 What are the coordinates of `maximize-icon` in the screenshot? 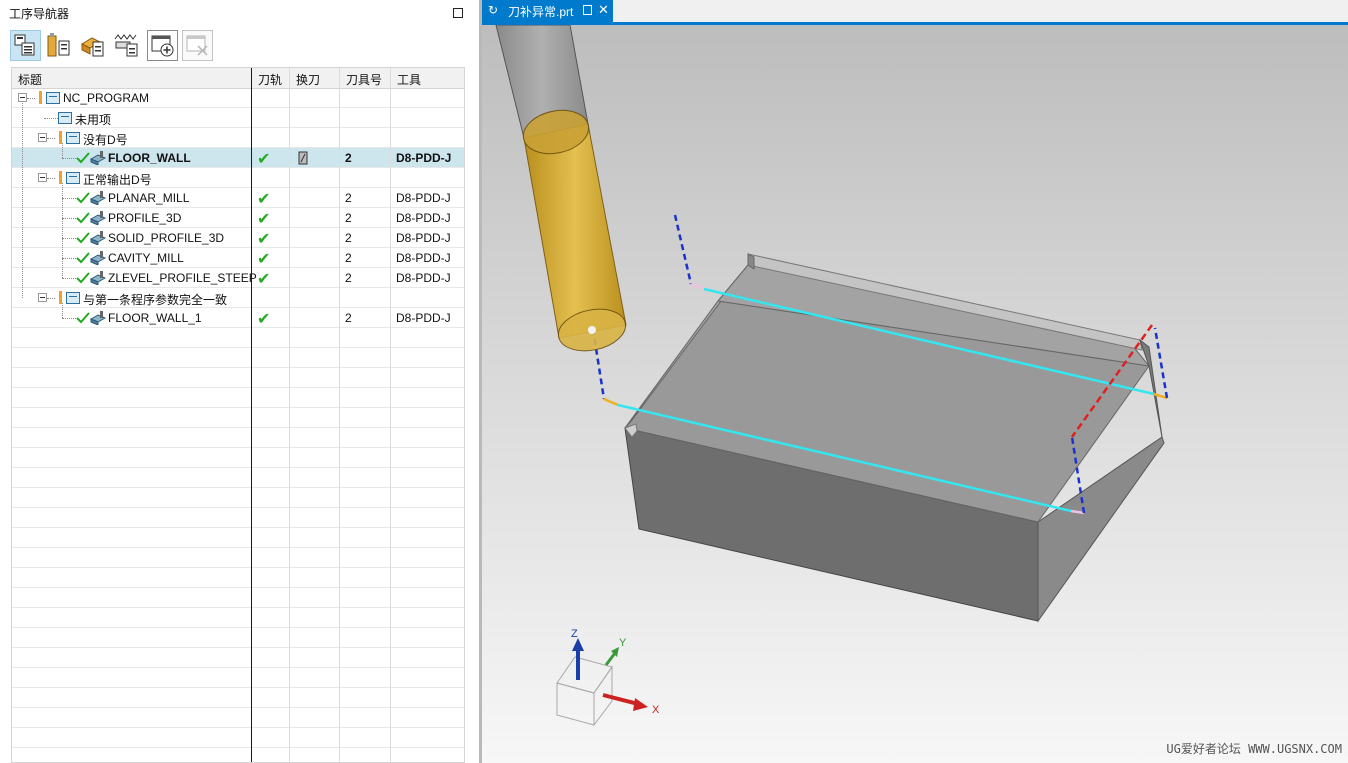 It's located at (458, 13).